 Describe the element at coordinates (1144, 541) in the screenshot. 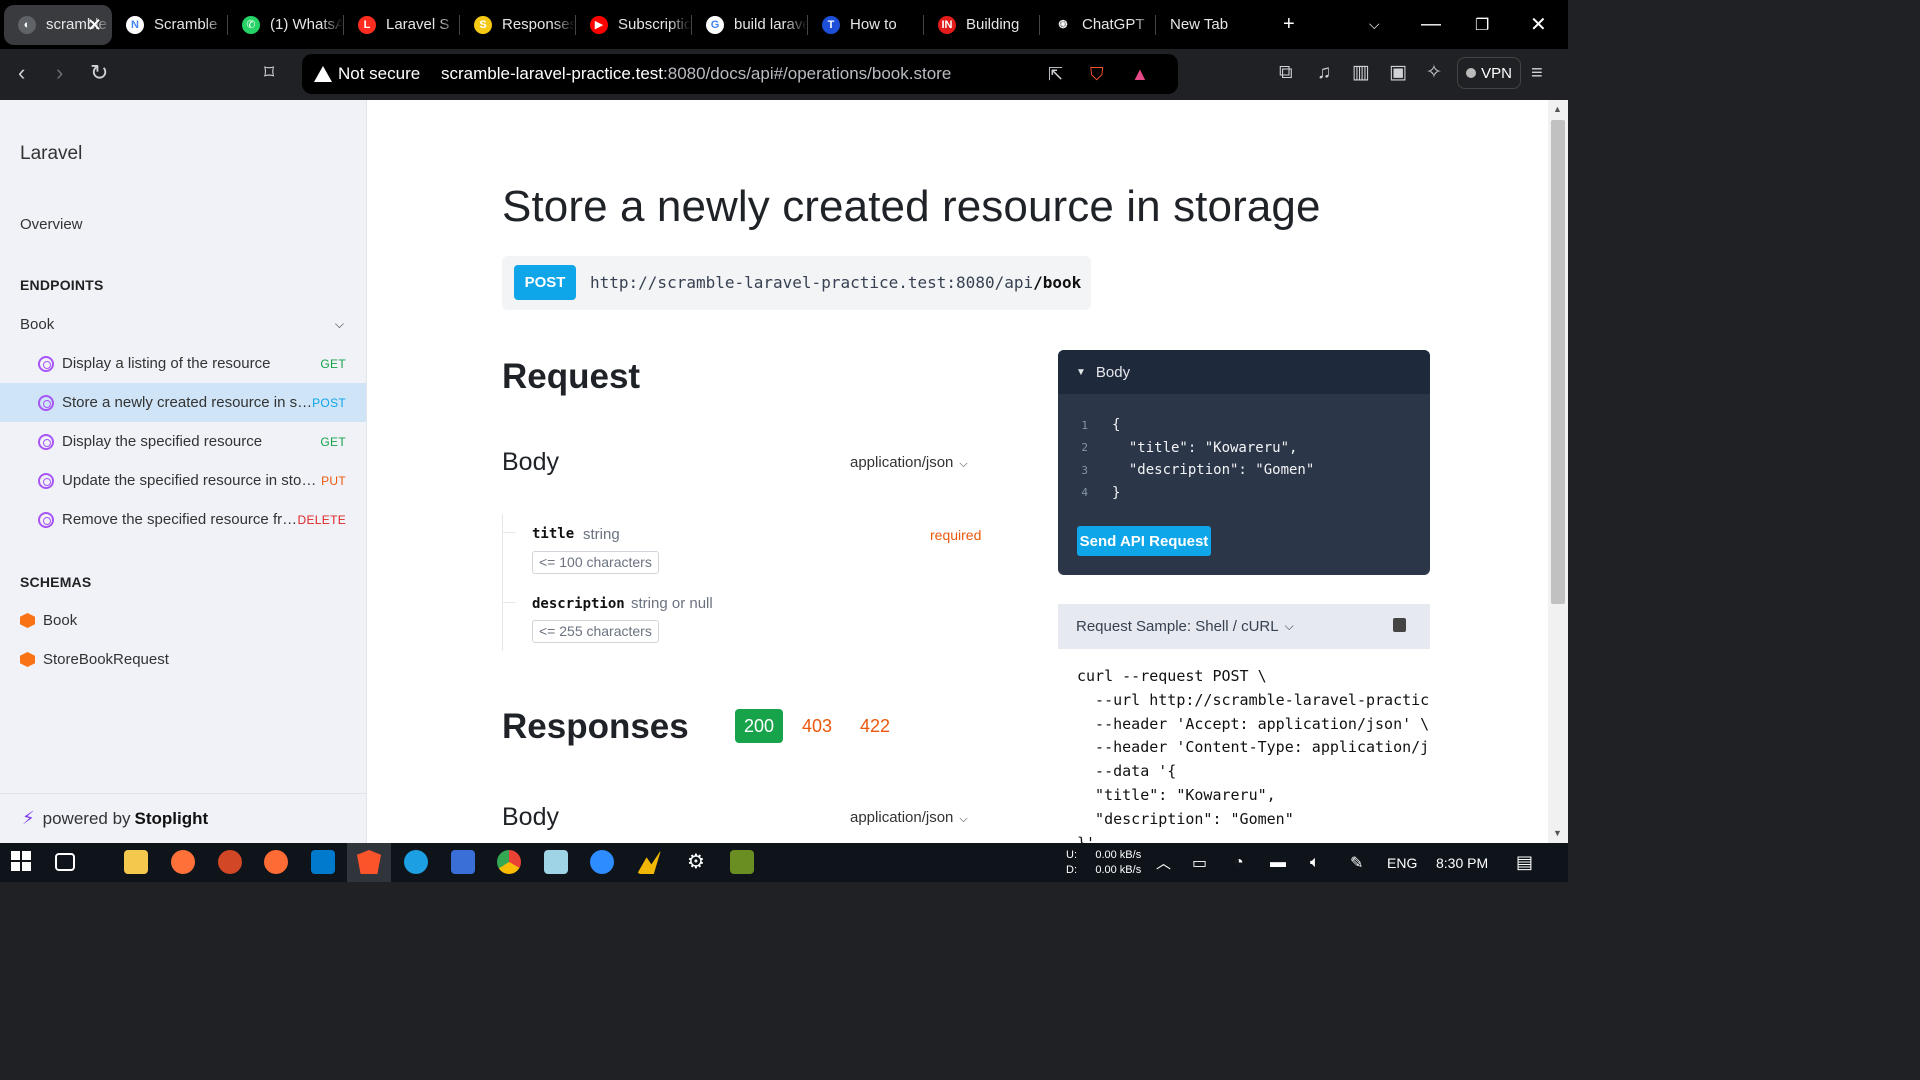

I see `send-api-request-button: Send API Request` at that location.